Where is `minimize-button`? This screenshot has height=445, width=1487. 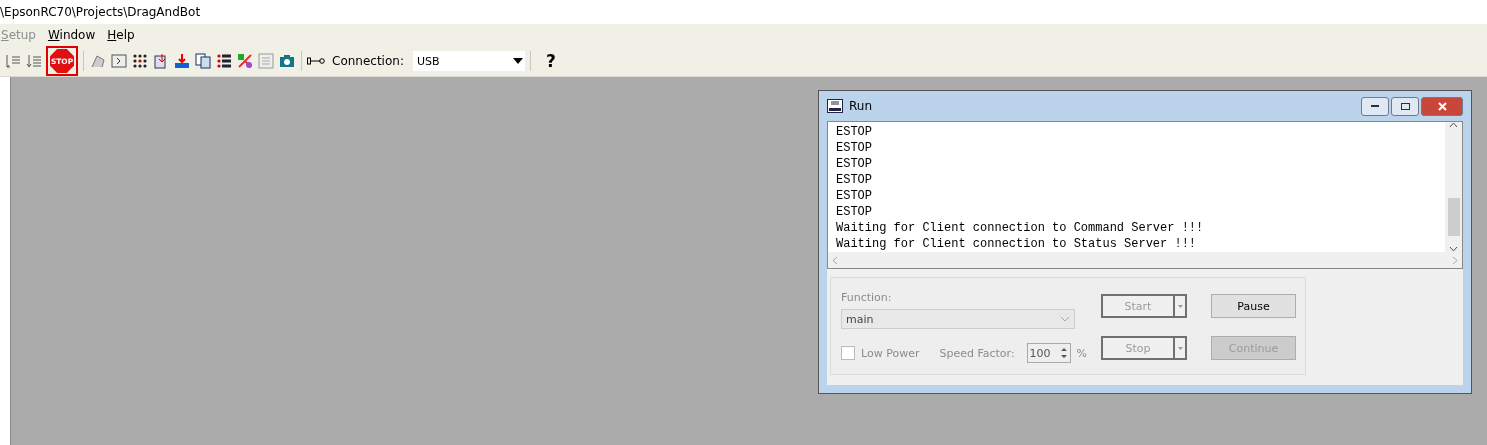
minimize-button is located at coordinates (1375, 106).